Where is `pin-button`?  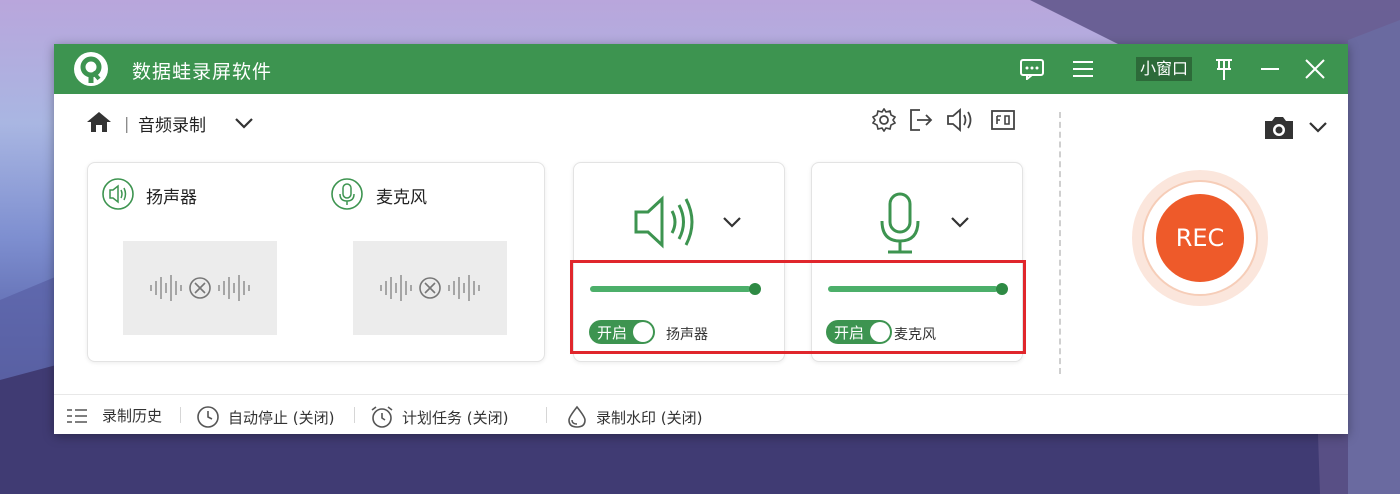 pin-button is located at coordinates (1224, 69).